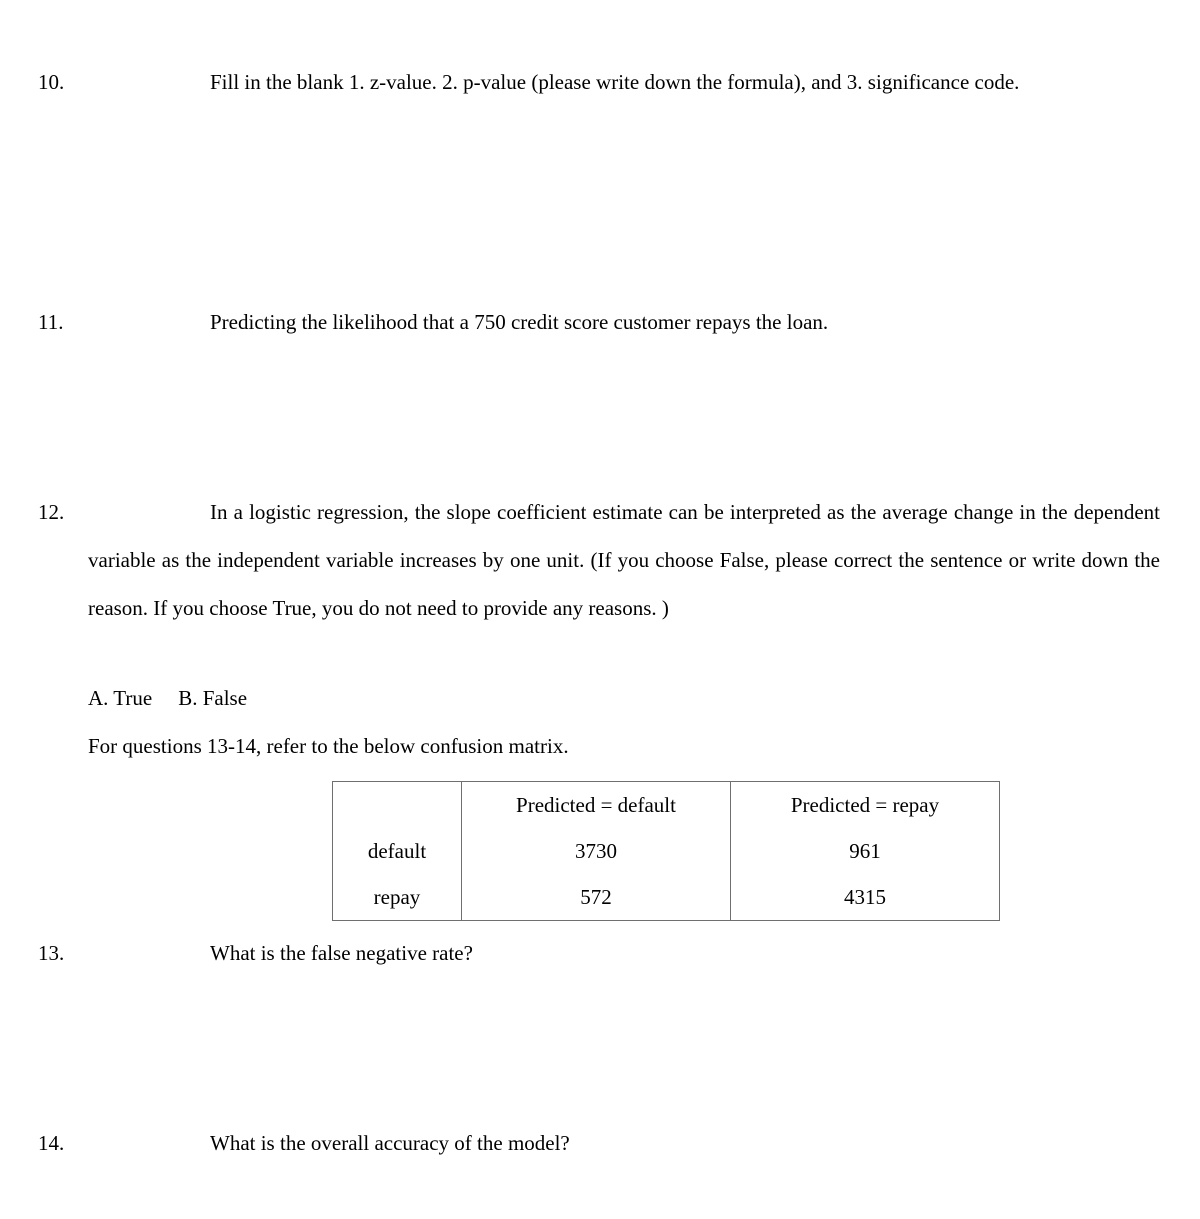 The image size is (1200, 1219). What do you see at coordinates (51, 953) in the screenshot?
I see `question-number-13: 13.` at bounding box center [51, 953].